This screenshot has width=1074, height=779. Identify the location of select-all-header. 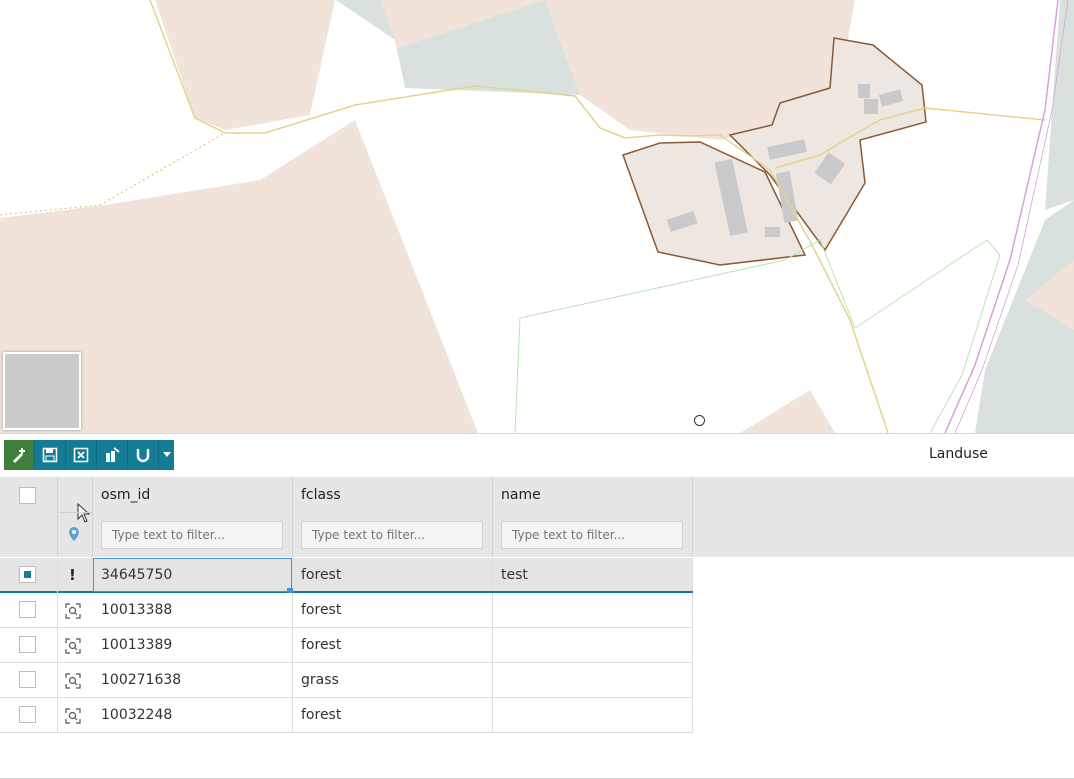
(29, 517).